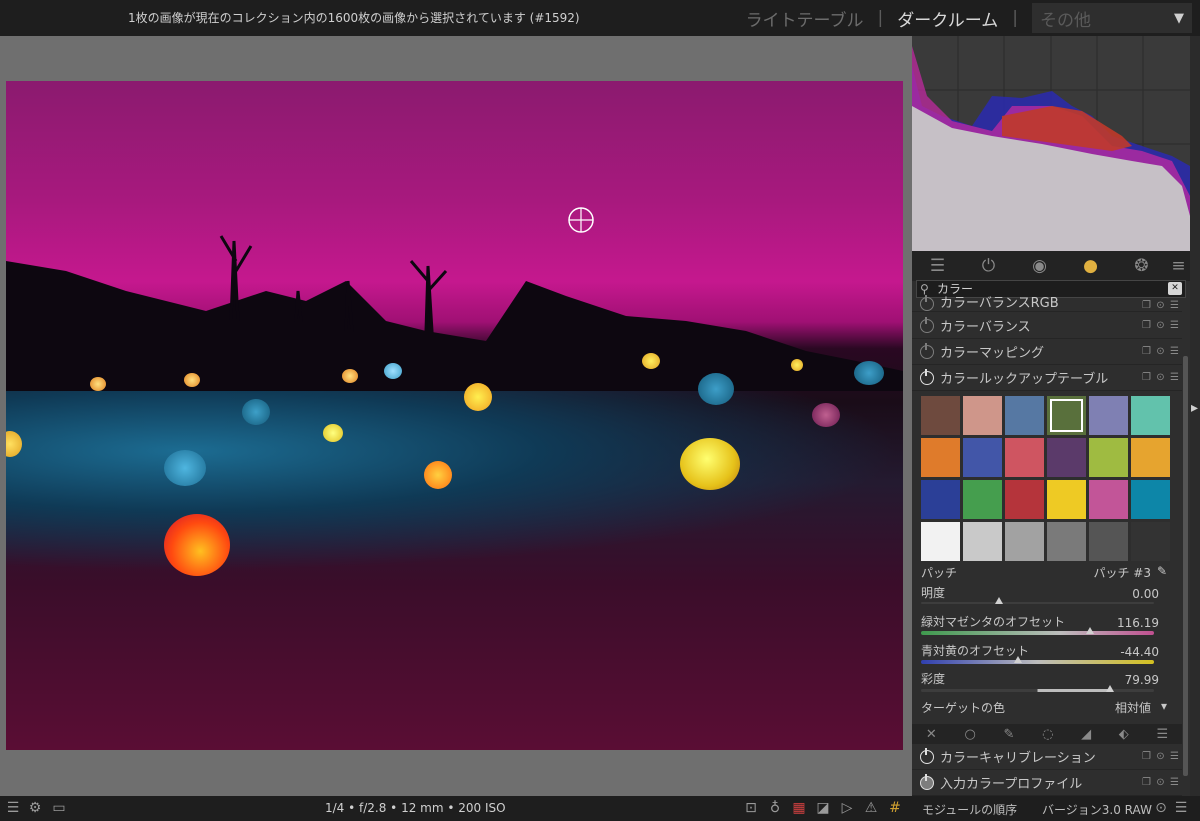 This screenshot has height=821, width=1200. I want to click on lightness-row: 明度 0.00, so click(1046, 592).